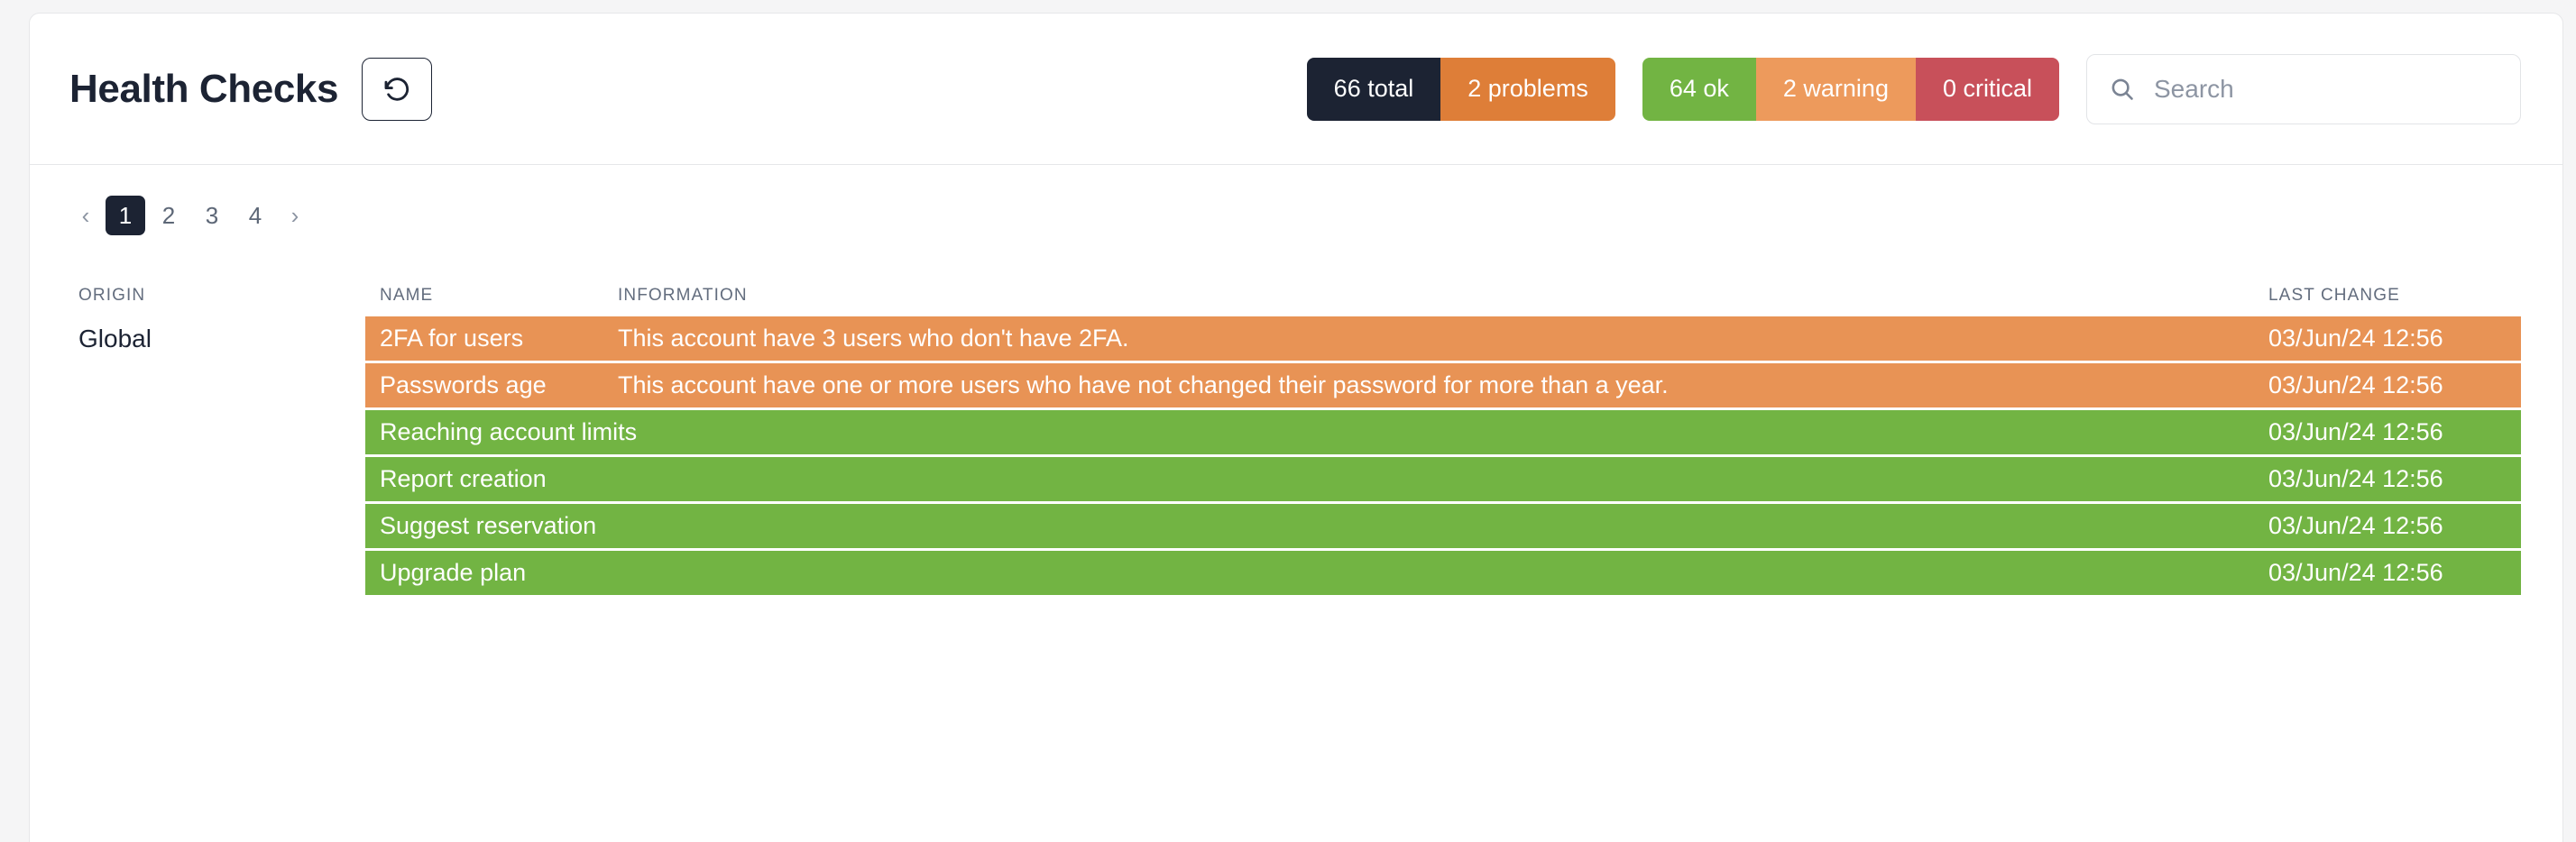 The image size is (2576, 842). What do you see at coordinates (407, 295) in the screenshot?
I see `column-header-name: NAME` at bounding box center [407, 295].